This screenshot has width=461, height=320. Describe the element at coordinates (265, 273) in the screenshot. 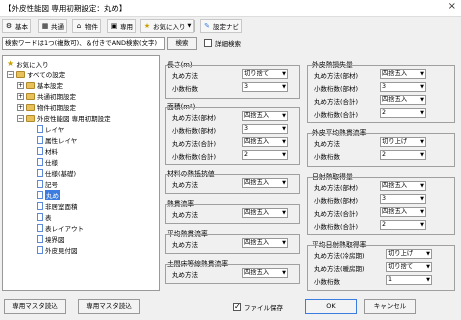

I see `soil-floor-rounding-select: 四捨五入 ▼` at that location.